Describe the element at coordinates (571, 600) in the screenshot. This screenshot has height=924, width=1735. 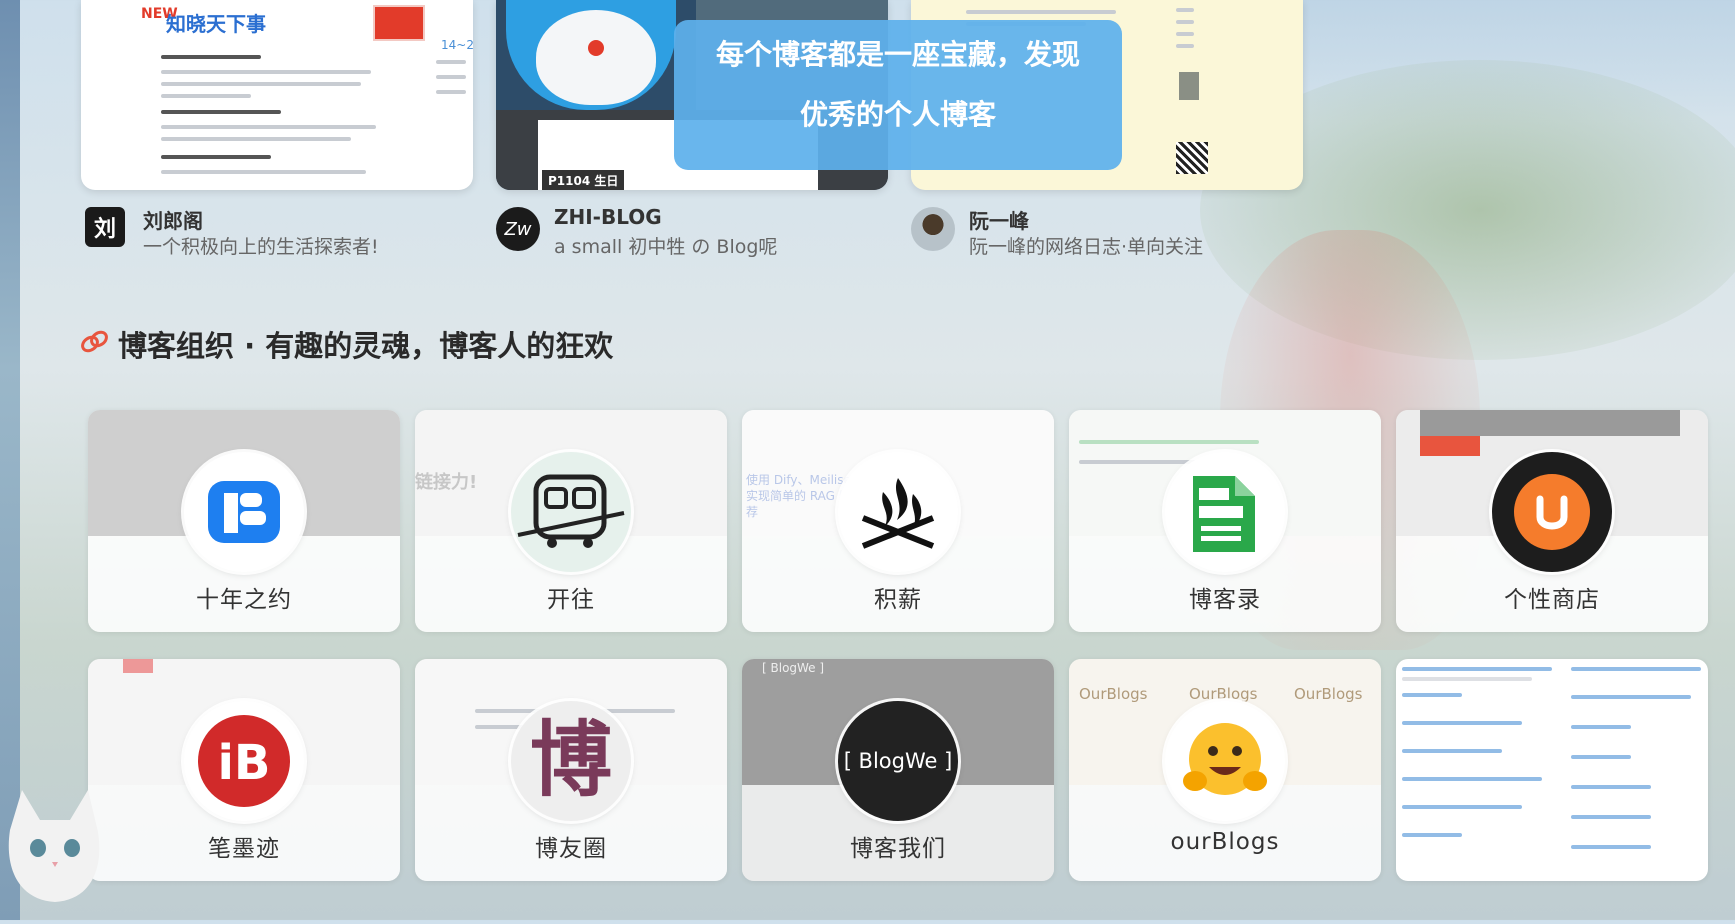
I see `org-name: 开往` at that location.